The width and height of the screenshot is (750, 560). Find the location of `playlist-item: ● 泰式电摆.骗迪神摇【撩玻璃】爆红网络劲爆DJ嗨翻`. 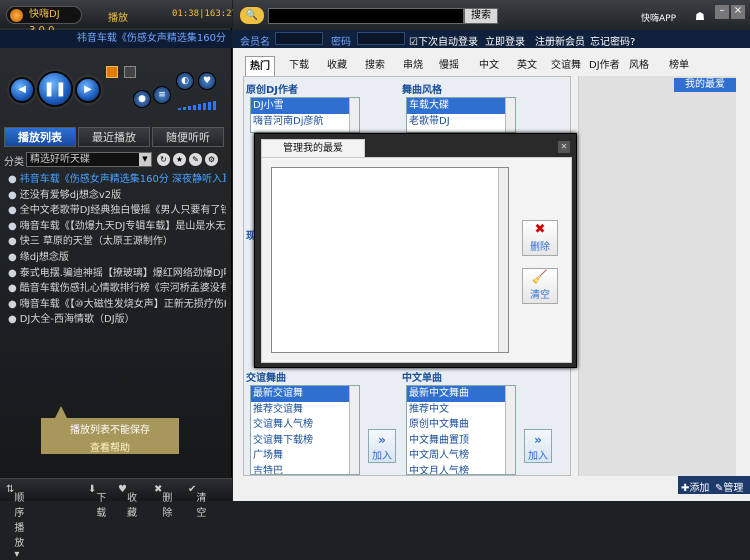

playlist-item: ● 泰式电摆.骗迪神摇【撩玻璃】爆红网络劲爆DJ嗨翻 is located at coordinates (115, 274).